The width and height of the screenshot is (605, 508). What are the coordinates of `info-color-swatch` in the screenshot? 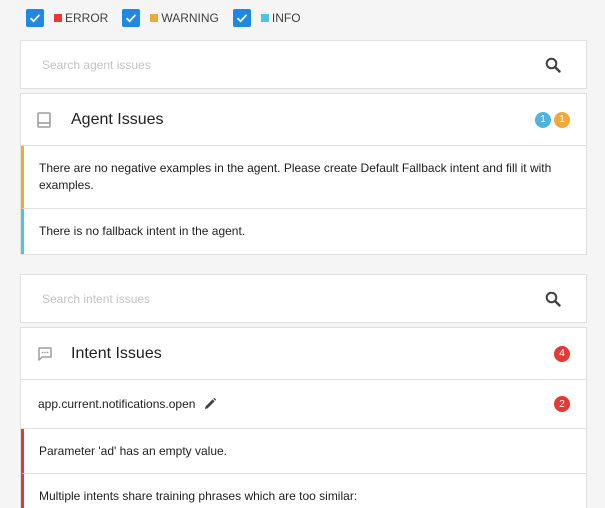 It's located at (264, 18).